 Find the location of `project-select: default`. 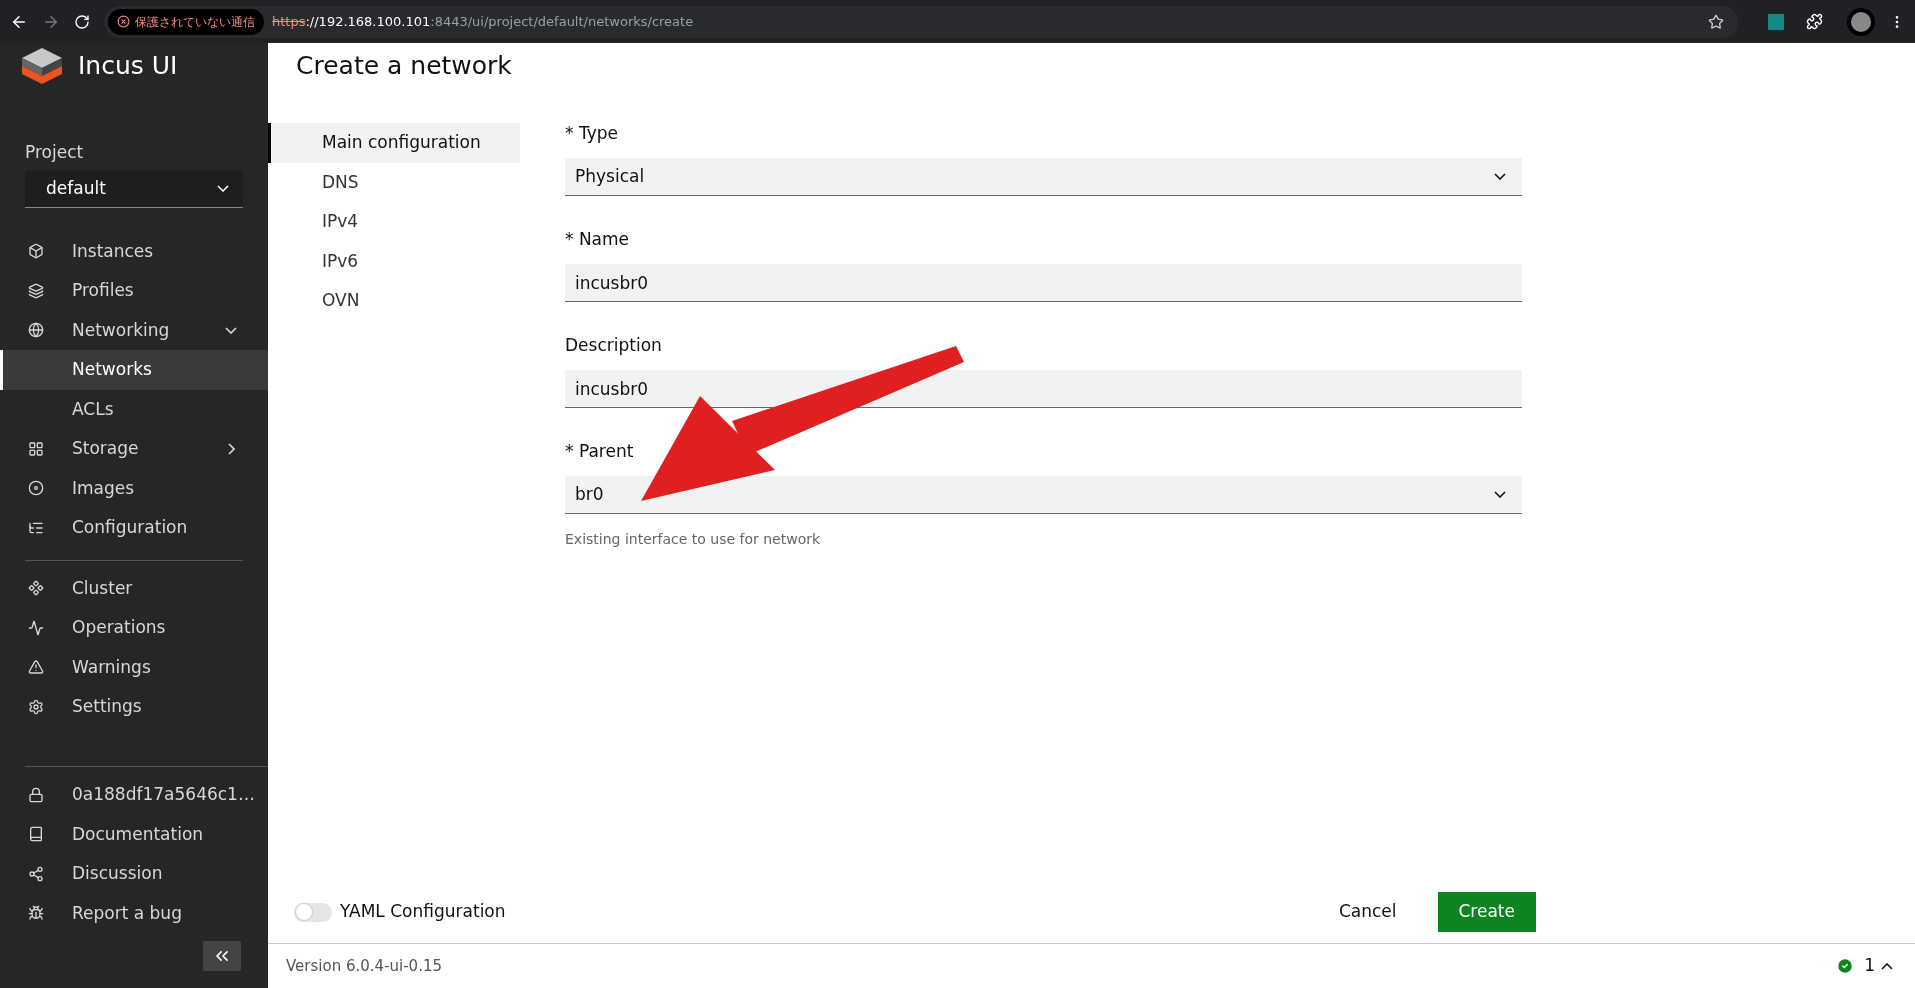

project-select: default is located at coordinates (134, 189).